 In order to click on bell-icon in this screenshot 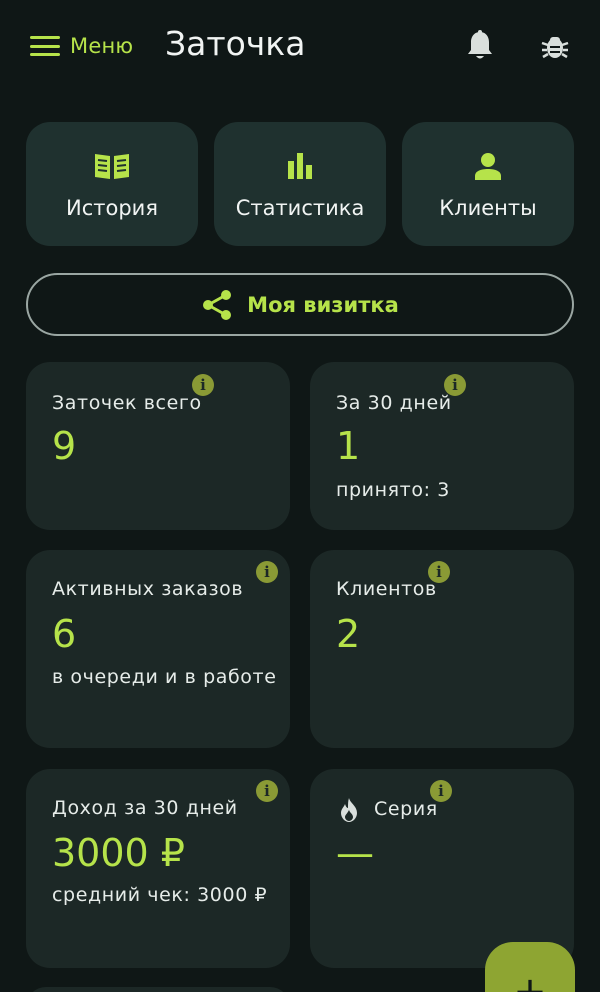, I will do `click(480, 44)`.